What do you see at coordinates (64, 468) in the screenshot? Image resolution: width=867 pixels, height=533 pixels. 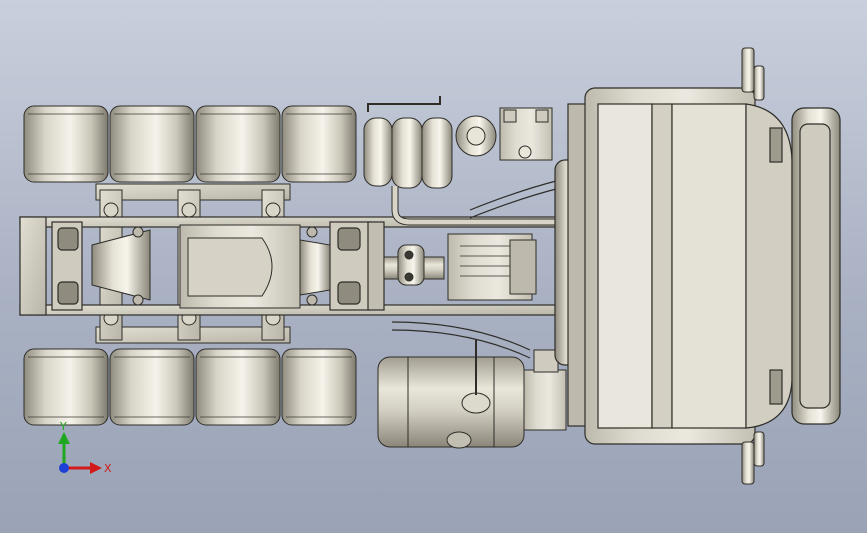 I see `origin-dot` at bounding box center [64, 468].